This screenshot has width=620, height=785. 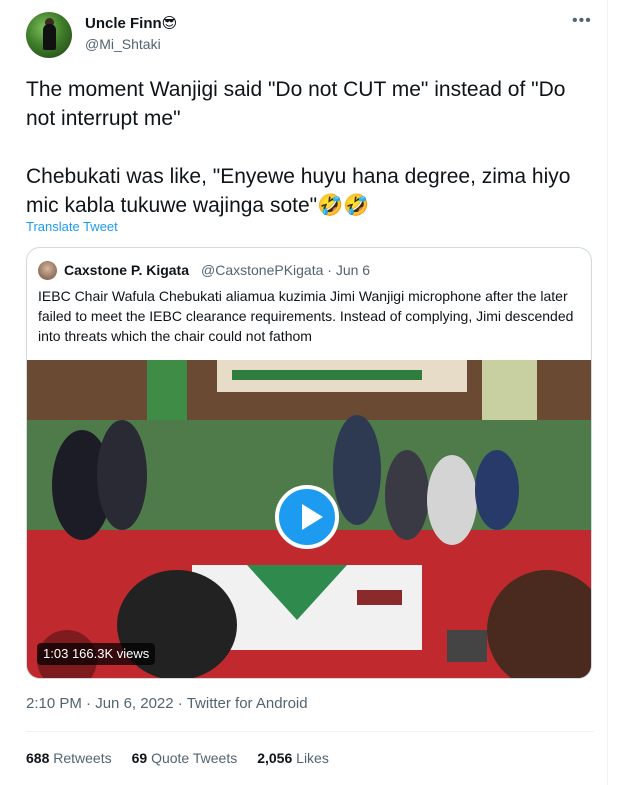 I want to click on play-button, so click(x=307, y=517).